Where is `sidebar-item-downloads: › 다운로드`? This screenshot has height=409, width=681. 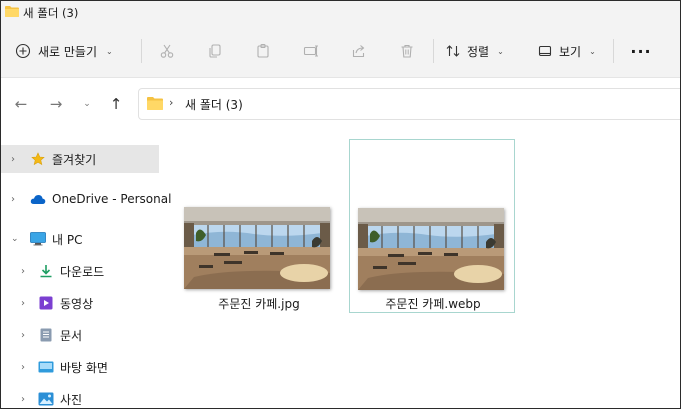 sidebar-item-downloads: › 다운로드 is located at coordinates (80, 271).